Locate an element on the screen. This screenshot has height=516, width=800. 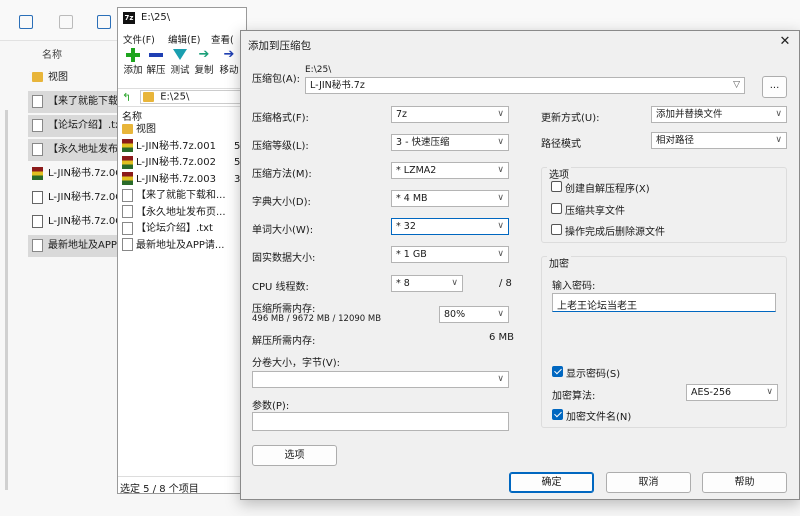
split-label: 分卷大小，字节(V): is located at coordinates (296, 363).